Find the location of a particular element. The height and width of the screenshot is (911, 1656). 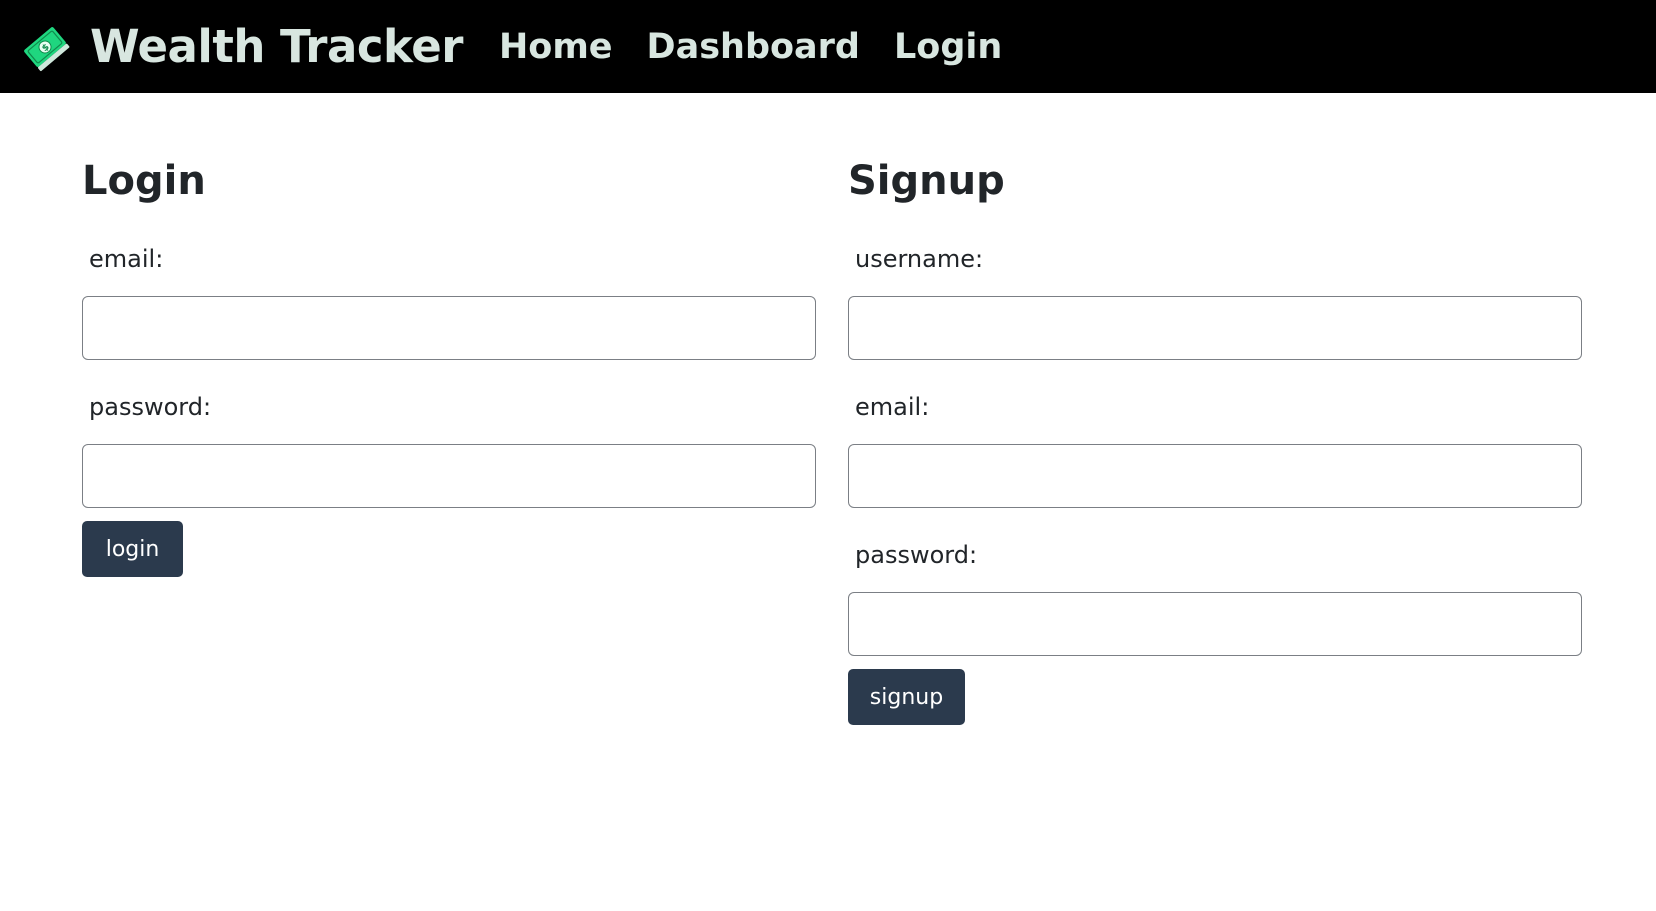

brand-title: Wealth Tracker is located at coordinates (276, 46).